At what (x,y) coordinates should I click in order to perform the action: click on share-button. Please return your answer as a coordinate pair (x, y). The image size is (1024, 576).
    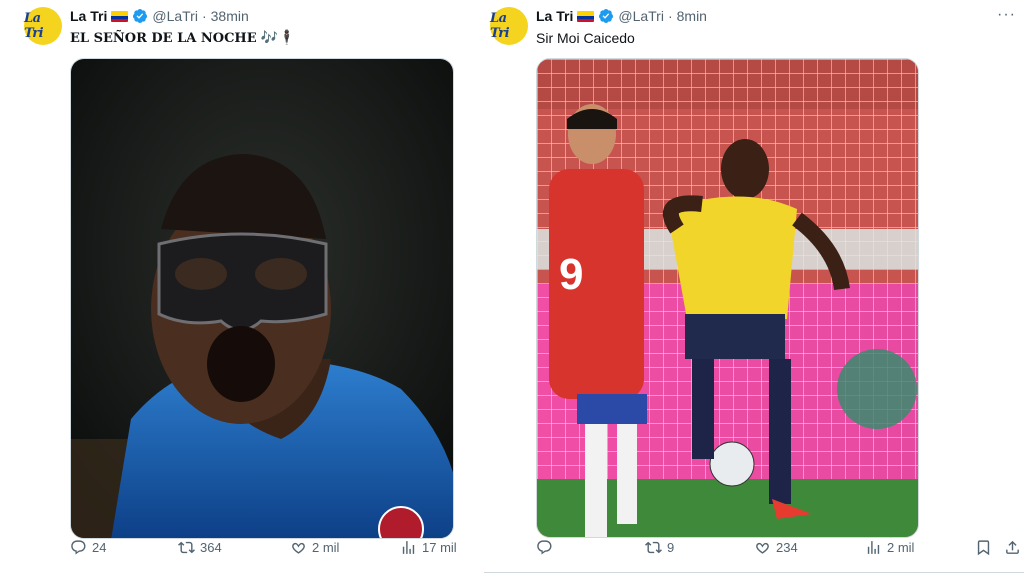
    Looking at the image, I should click on (1012, 547).